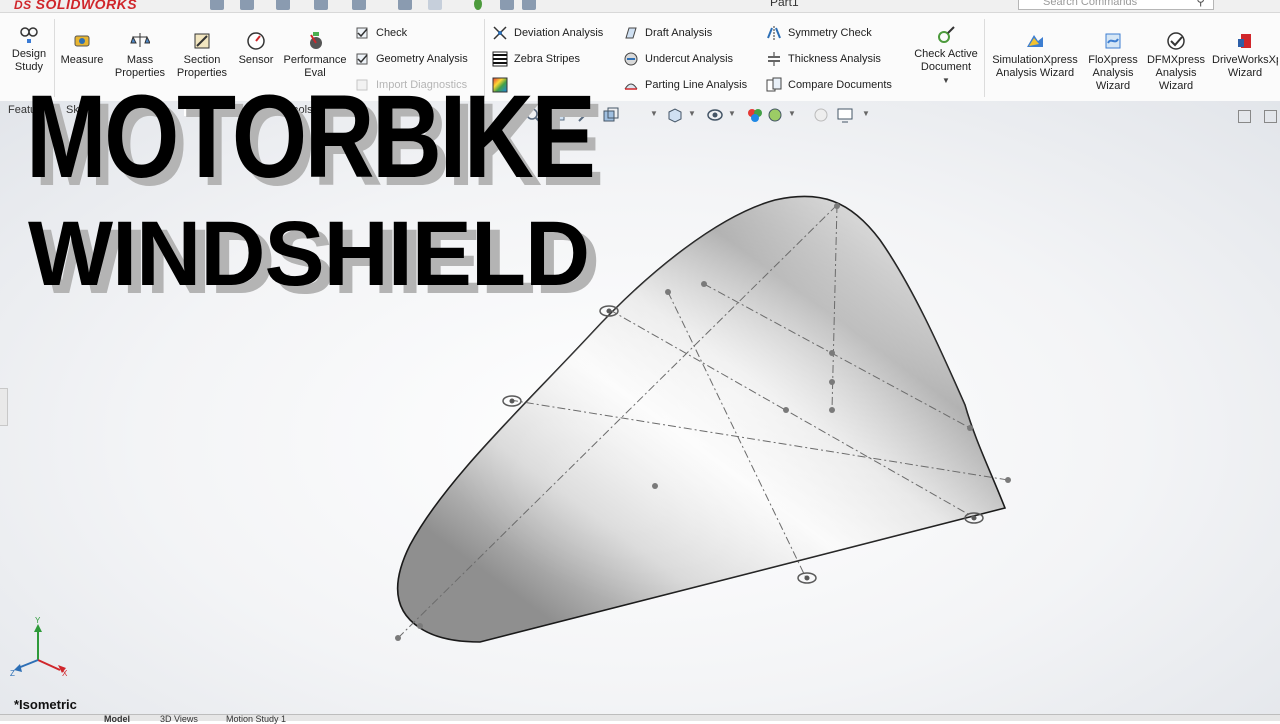 Image resolution: width=1280 pixels, height=724 pixels. Describe the element at coordinates (311, 137) in the screenshot. I see `overlay-title-line-1: MOTORBIKE` at that location.